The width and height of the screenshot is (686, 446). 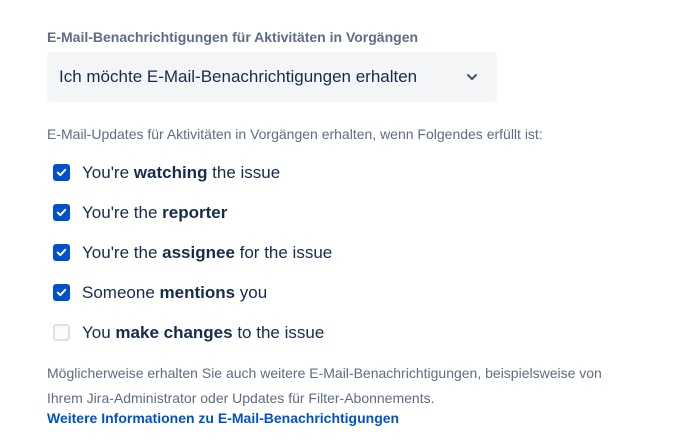 I want to click on option-assignee: You're the assignee for the issue, so click(x=192, y=262).